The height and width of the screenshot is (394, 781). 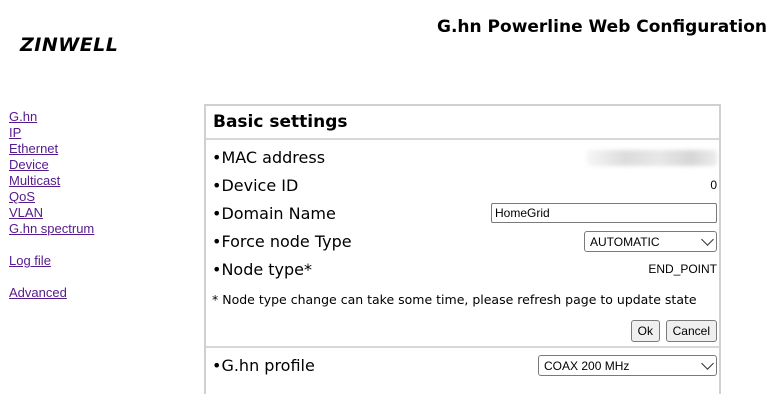 What do you see at coordinates (51, 117) in the screenshot?
I see `nav-link-ghn: G.hn` at bounding box center [51, 117].